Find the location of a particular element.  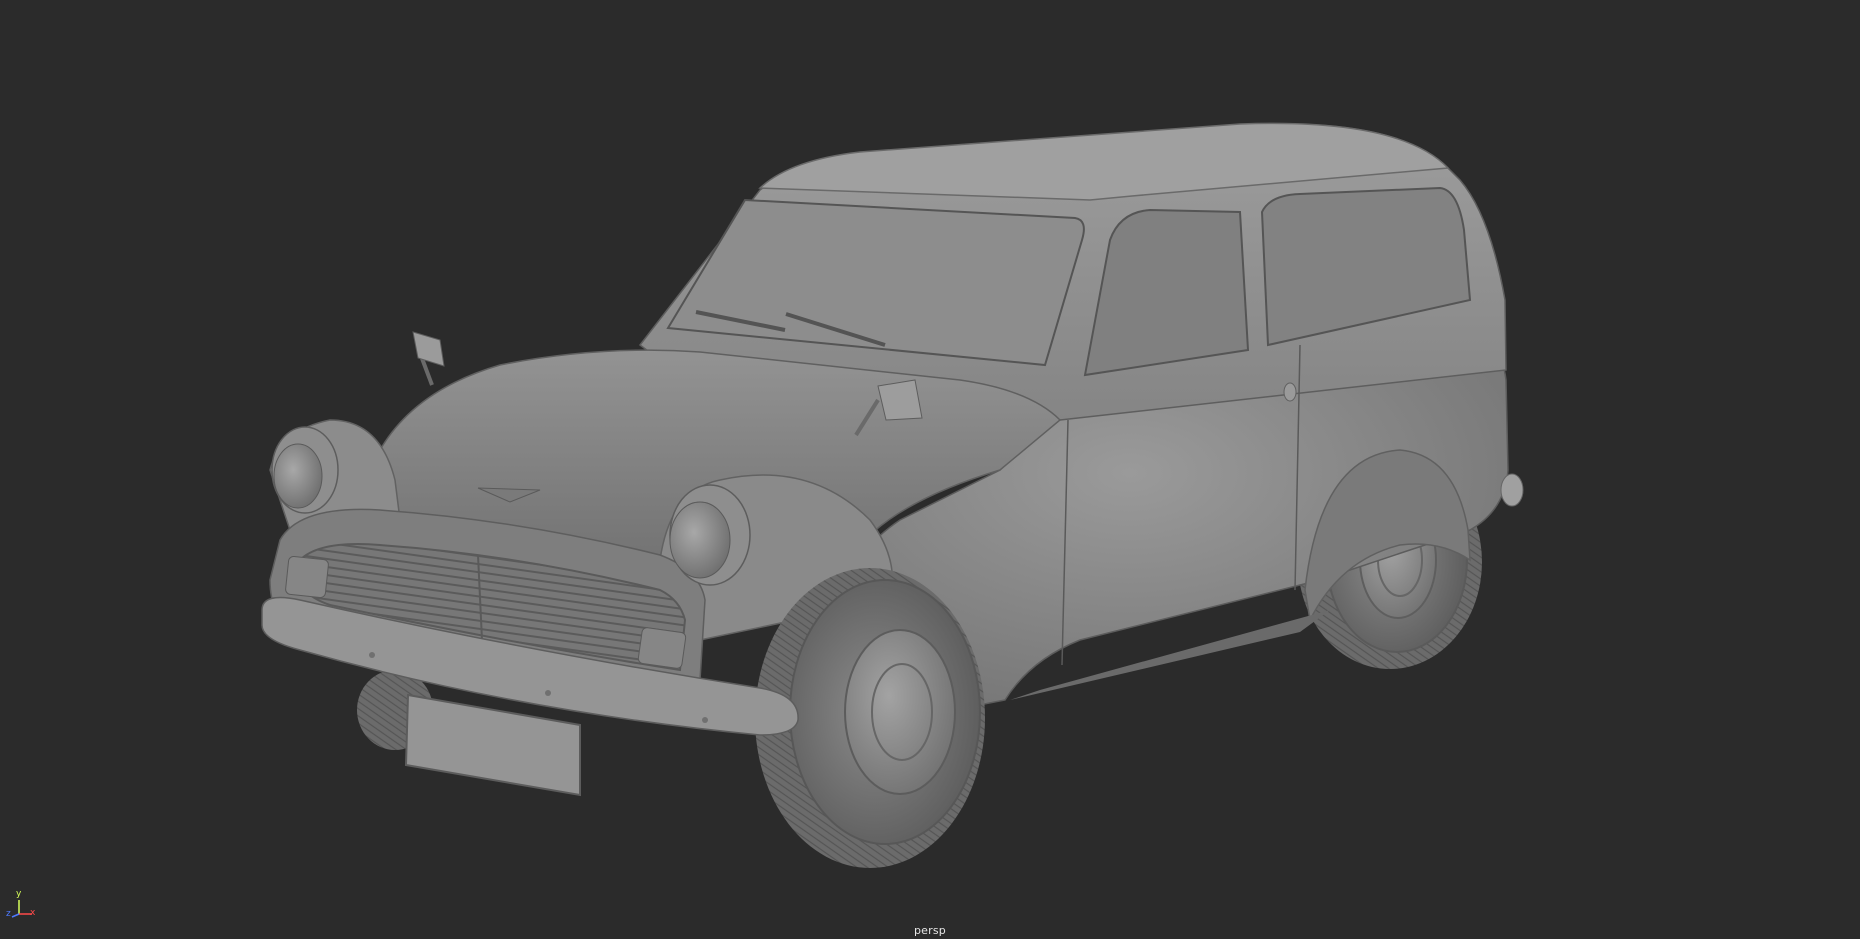

axis-y-label: y is located at coordinates (19, 894).